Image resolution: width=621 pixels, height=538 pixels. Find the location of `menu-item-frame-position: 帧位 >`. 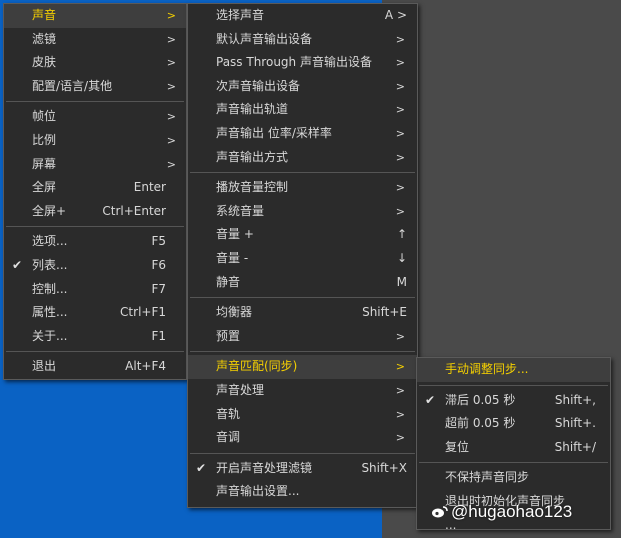

menu-item-frame-position: 帧位 > is located at coordinates (95, 117).